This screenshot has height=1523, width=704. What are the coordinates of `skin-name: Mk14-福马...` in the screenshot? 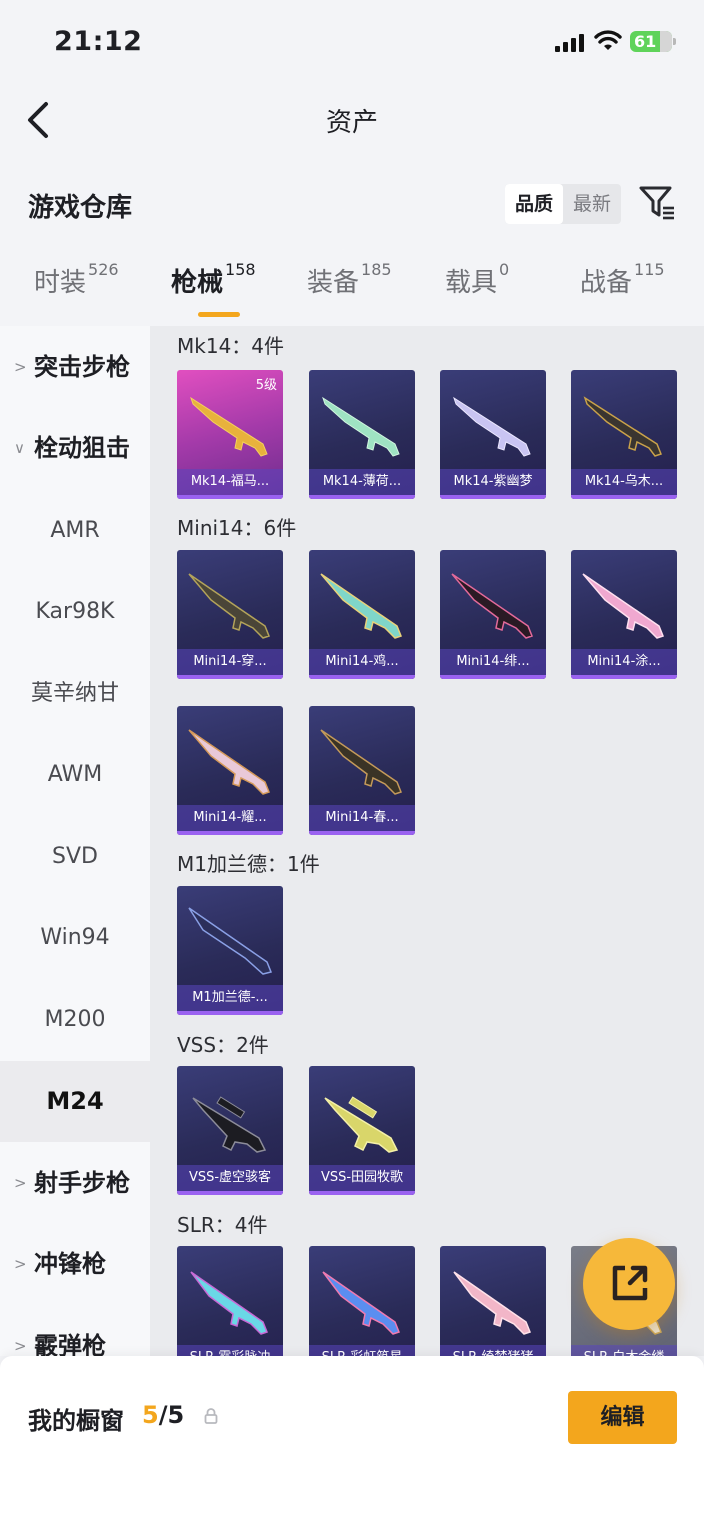 It's located at (230, 482).